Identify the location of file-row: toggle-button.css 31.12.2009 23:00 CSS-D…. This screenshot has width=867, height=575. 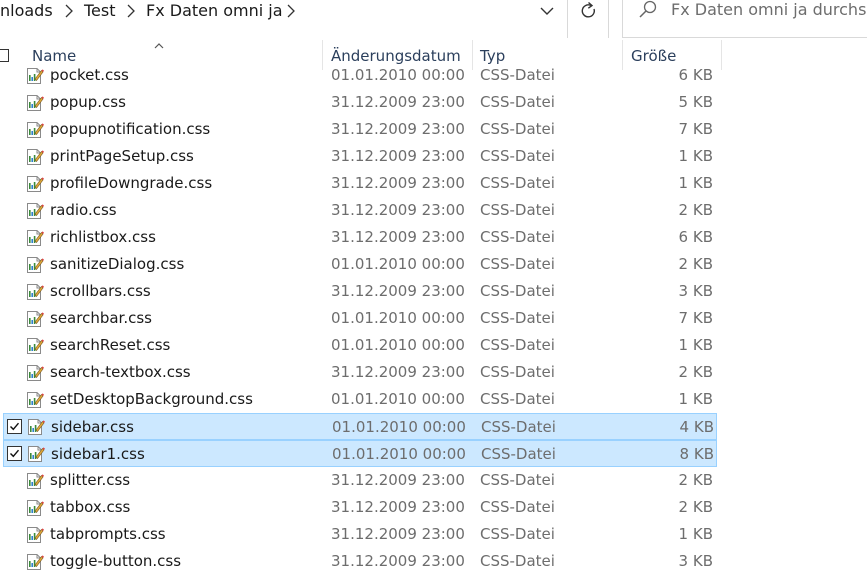
(358, 561).